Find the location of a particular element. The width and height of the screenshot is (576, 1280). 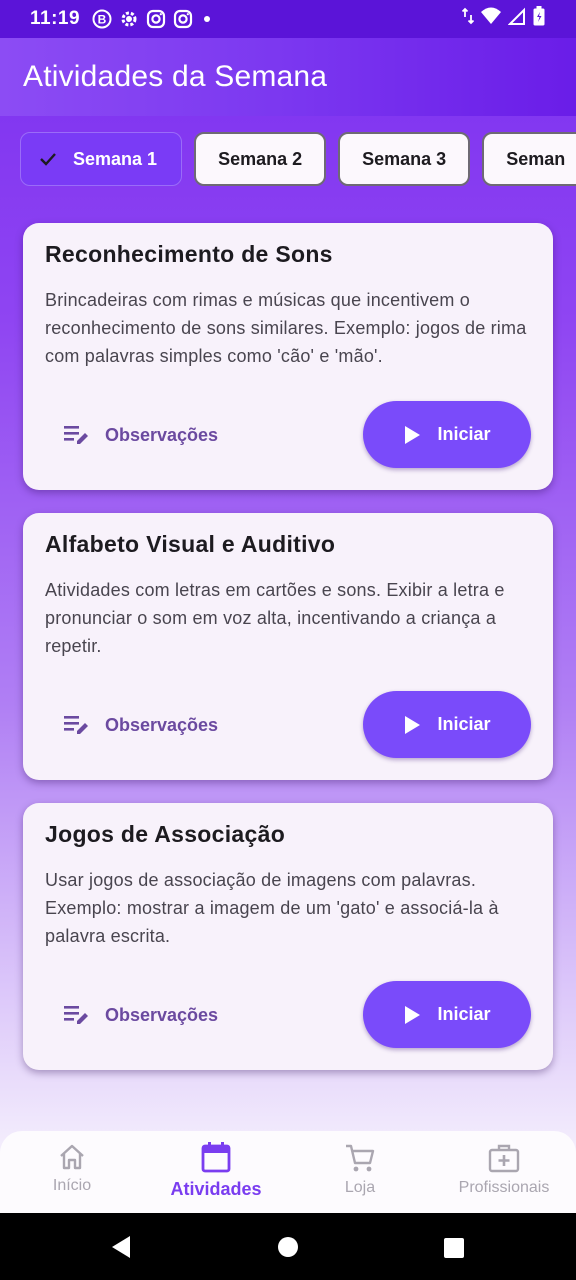

week-chip-label: Seman is located at coordinates (536, 158).